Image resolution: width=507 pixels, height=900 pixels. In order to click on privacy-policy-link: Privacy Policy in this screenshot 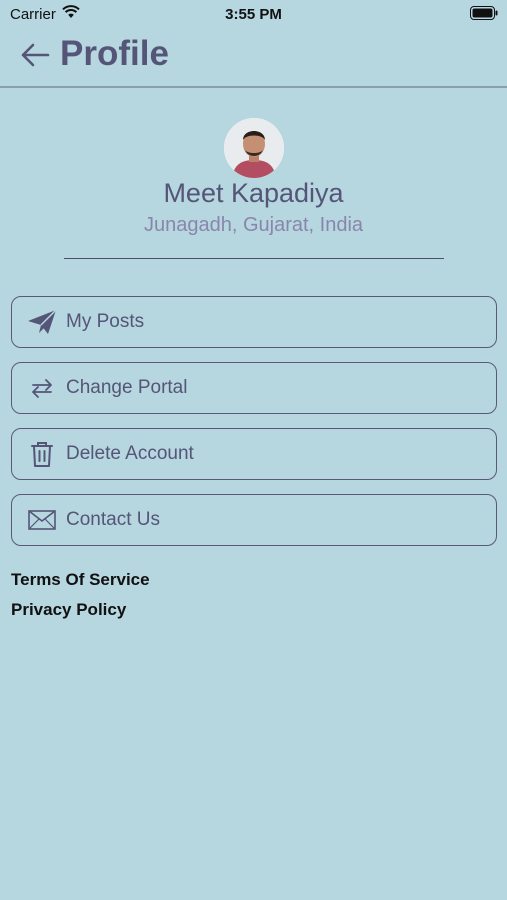, I will do `click(68, 610)`.